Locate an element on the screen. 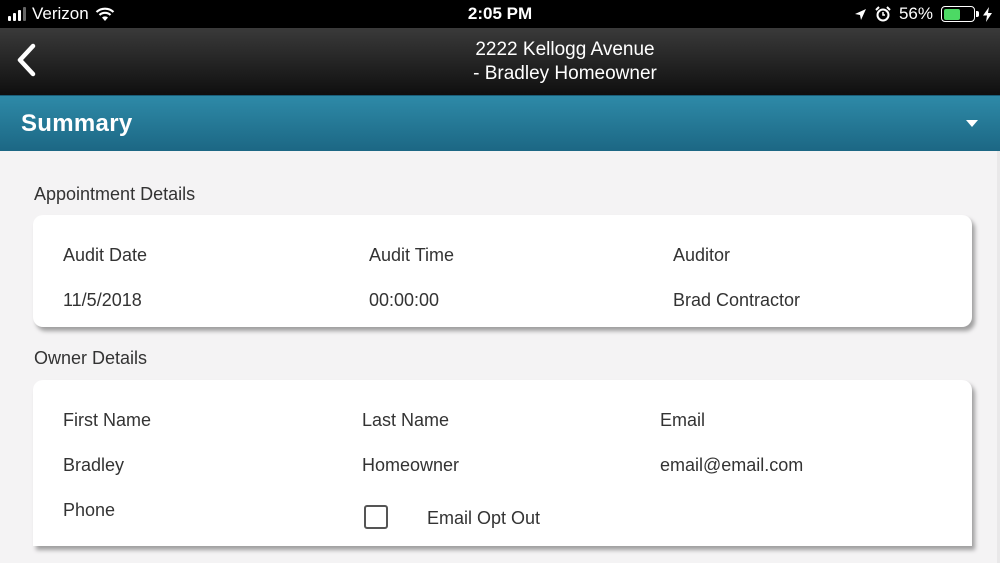 Image resolution: width=1000 pixels, height=563 pixels. battery-percent: 56% is located at coordinates (915, 13).